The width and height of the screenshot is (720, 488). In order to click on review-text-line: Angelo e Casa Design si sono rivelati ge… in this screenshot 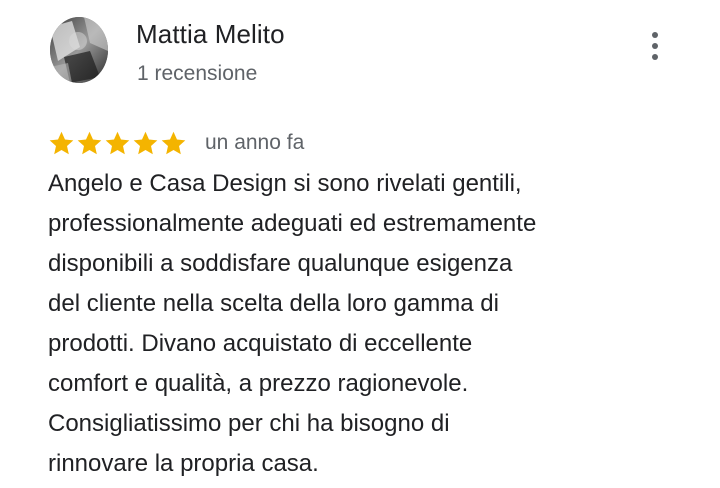, I will do `click(285, 183)`.